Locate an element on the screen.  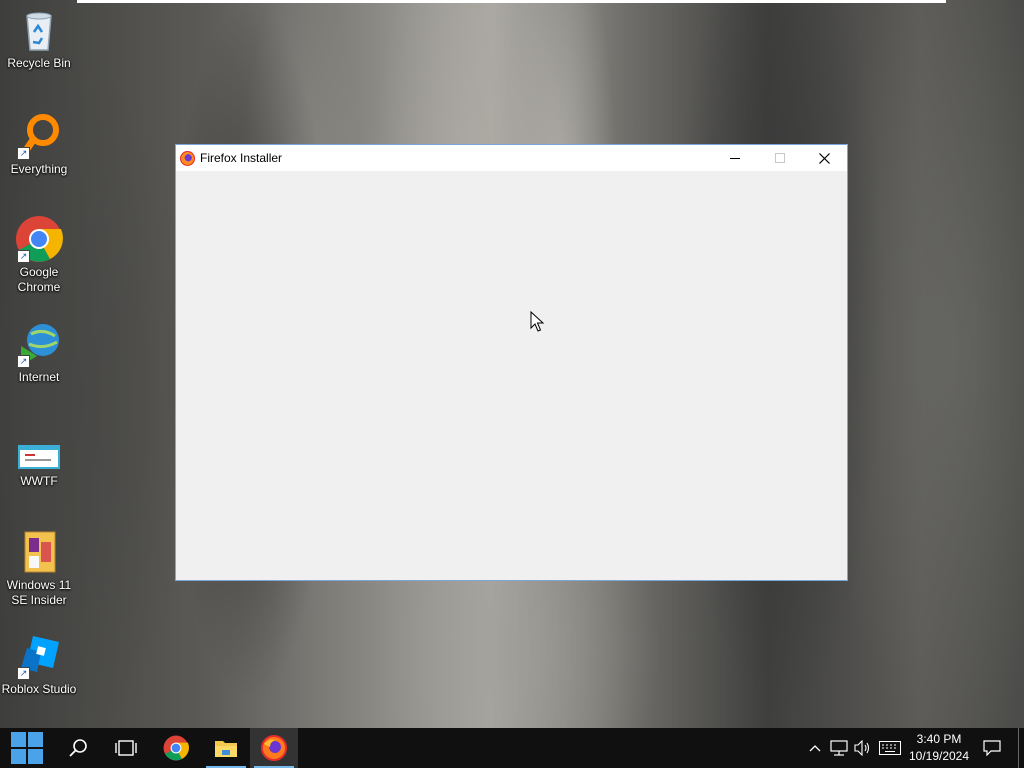
network-icon is located at coordinates (839, 748).